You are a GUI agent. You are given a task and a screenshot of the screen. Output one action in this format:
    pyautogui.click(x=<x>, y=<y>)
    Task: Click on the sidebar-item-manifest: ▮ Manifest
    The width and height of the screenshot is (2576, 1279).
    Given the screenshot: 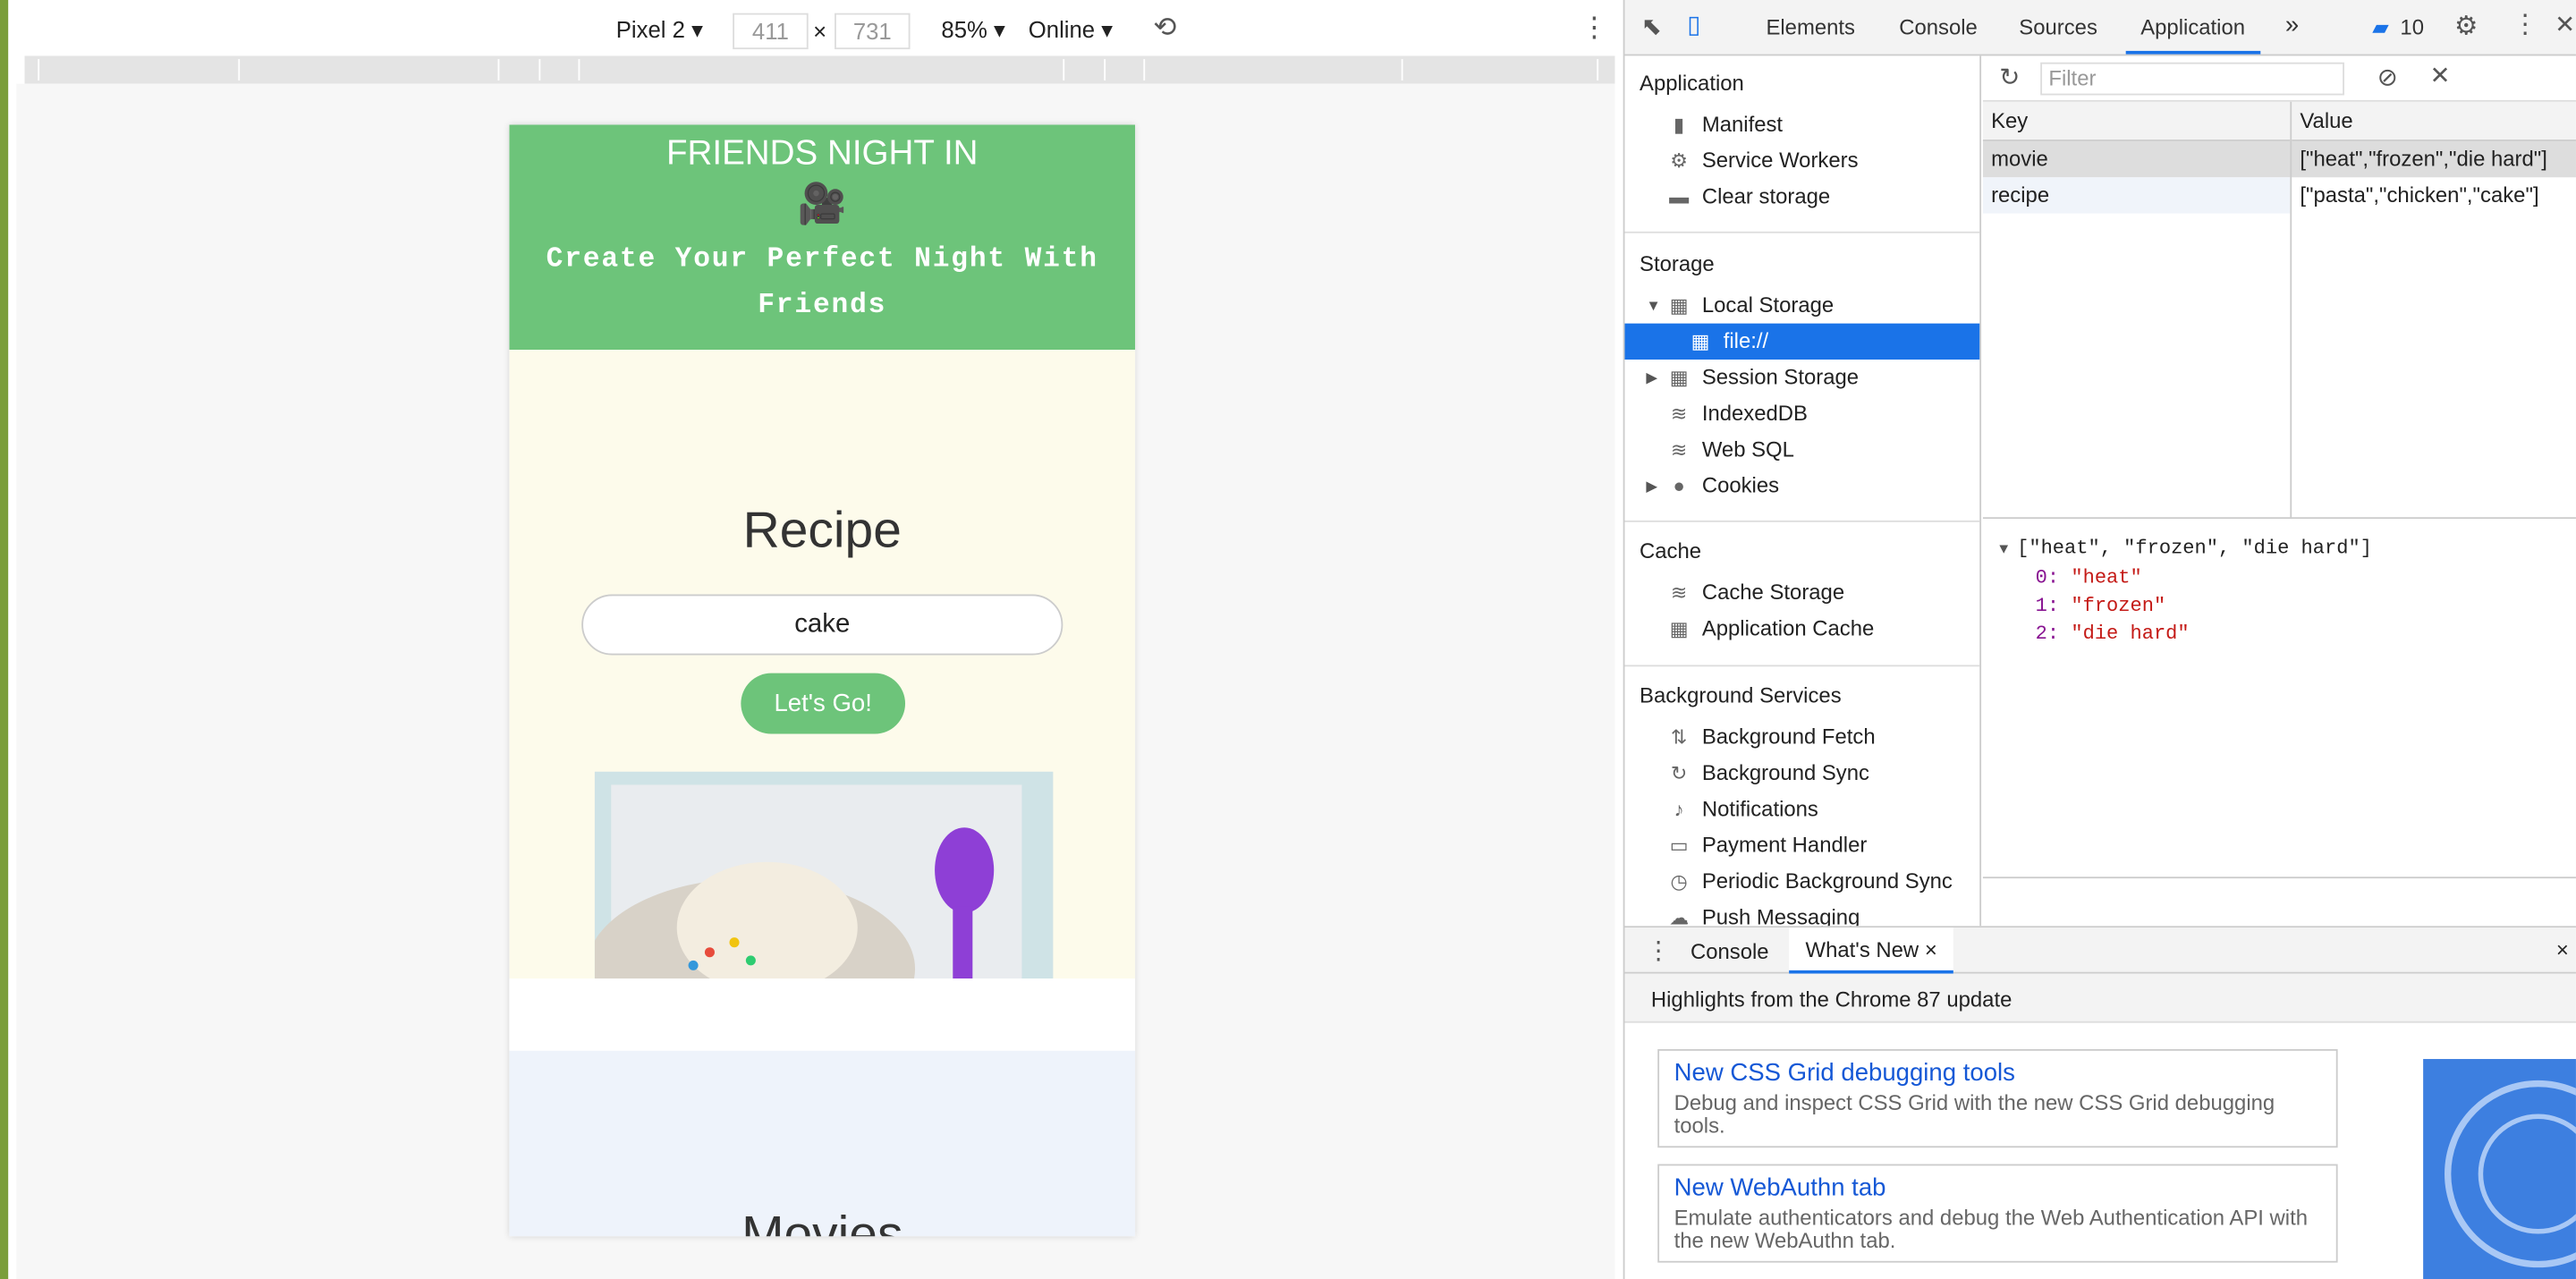 What is the action you would take?
    pyautogui.click(x=1801, y=124)
    